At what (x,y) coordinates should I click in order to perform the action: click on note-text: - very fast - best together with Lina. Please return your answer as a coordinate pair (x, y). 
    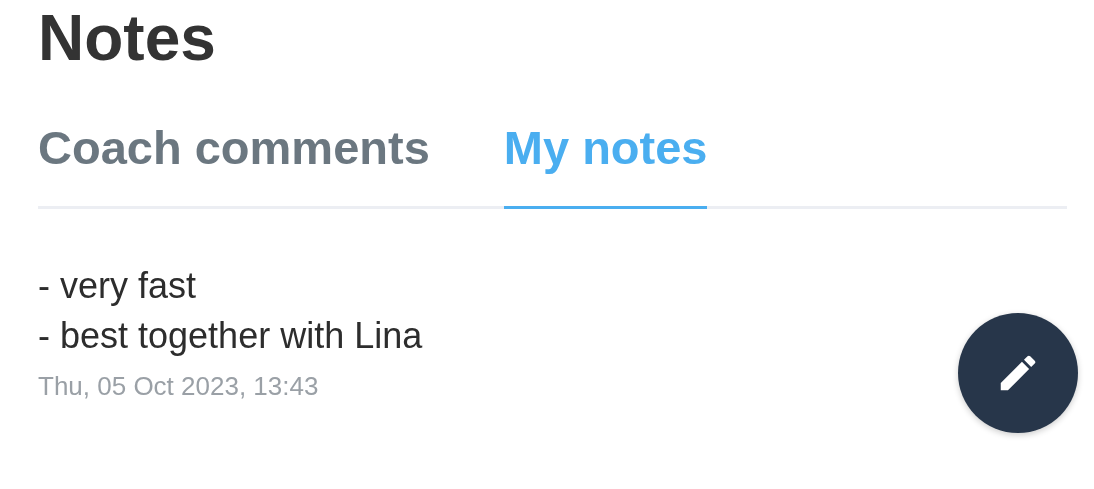
    Looking at the image, I should click on (230, 311).